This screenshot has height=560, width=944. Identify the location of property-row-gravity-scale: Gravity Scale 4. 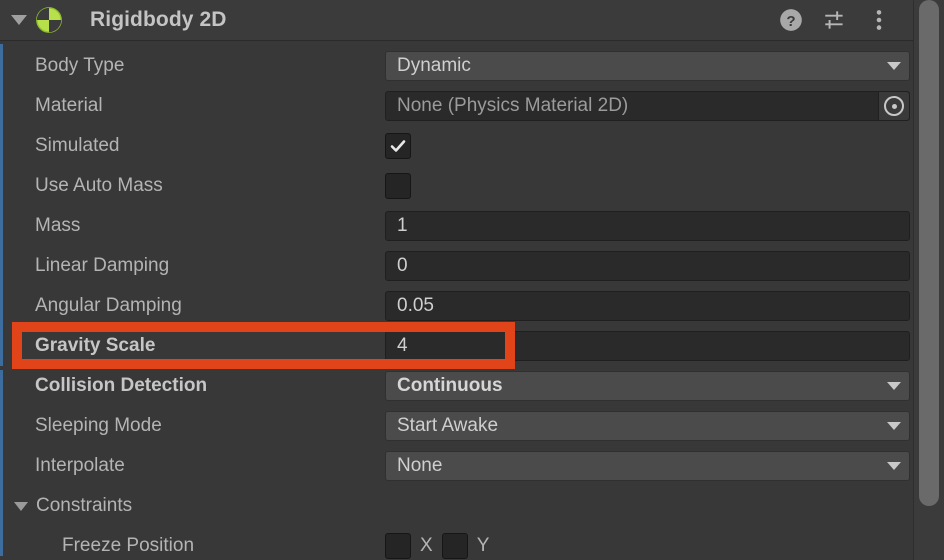
(457, 346).